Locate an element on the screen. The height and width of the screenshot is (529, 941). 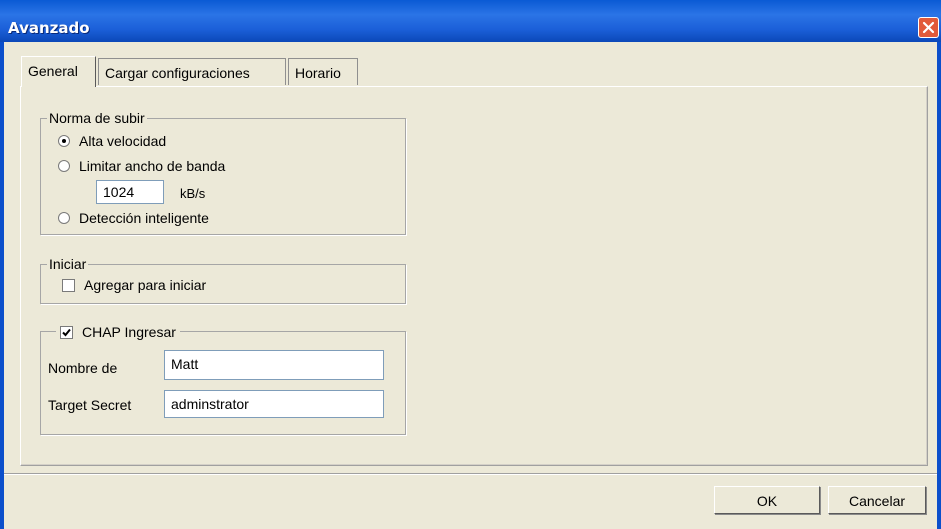
chap-checkbox: CHAP Ingresar is located at coordinates (118, 332).